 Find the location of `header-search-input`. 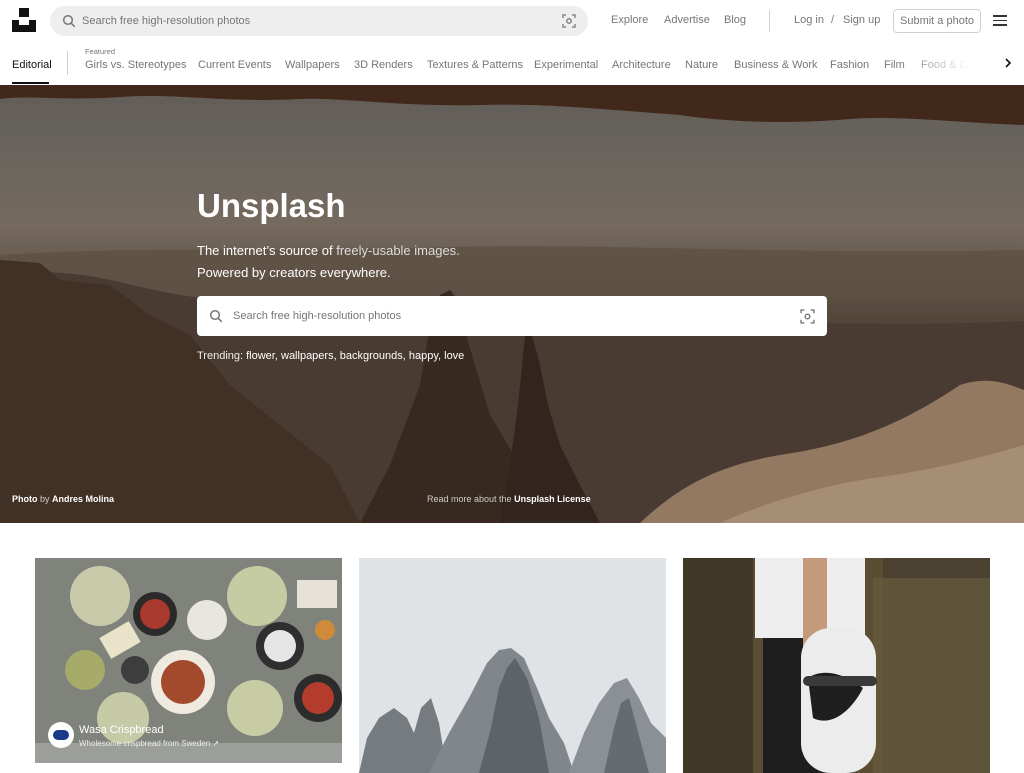

header-search-input is located at coordinates (312, 21).